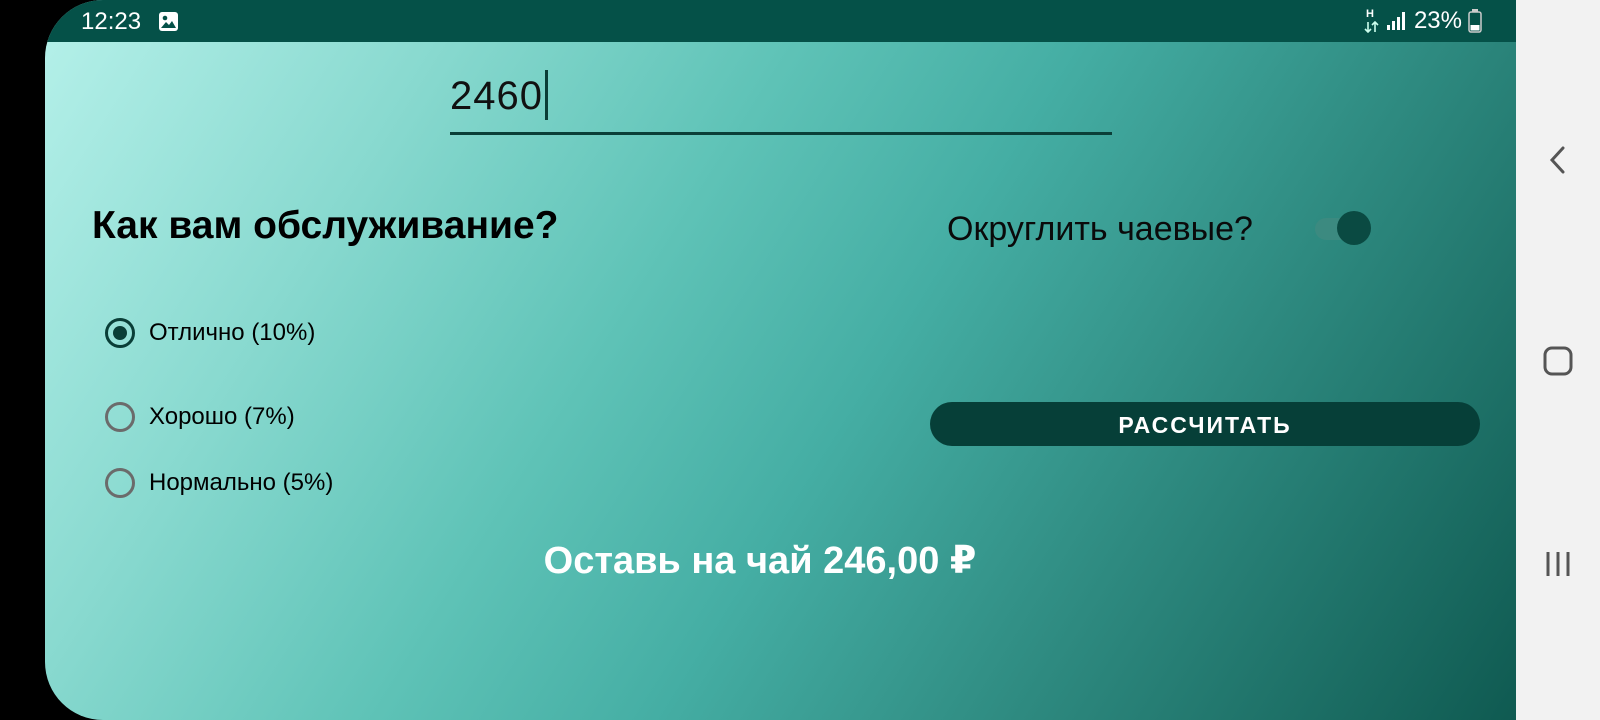 This screenshot has width=1600, height=720. I want to click on home-icon, so click(1558, 361).